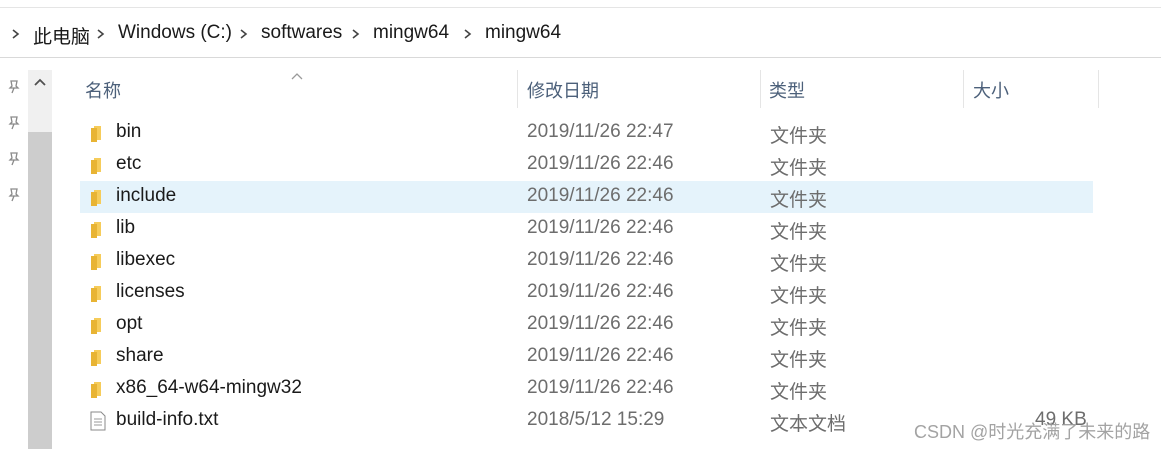 This screenshot has width=1161, height=449. What do you see at coordinates (808, 424) in the screenshot?
I see `file-type: 文本文档` at bounding box center [808, 424].